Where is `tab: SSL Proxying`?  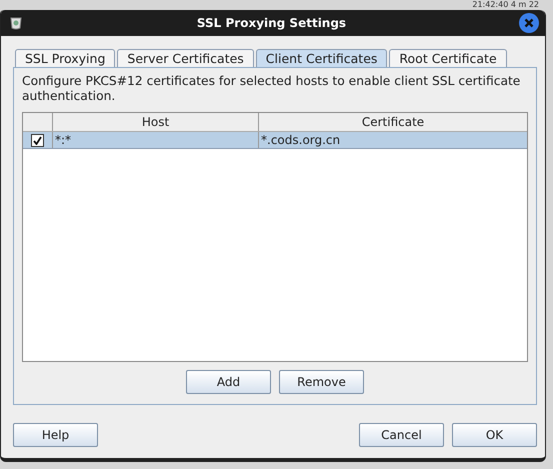
tab: SSL Proxying is located at coordinates (65, 58).